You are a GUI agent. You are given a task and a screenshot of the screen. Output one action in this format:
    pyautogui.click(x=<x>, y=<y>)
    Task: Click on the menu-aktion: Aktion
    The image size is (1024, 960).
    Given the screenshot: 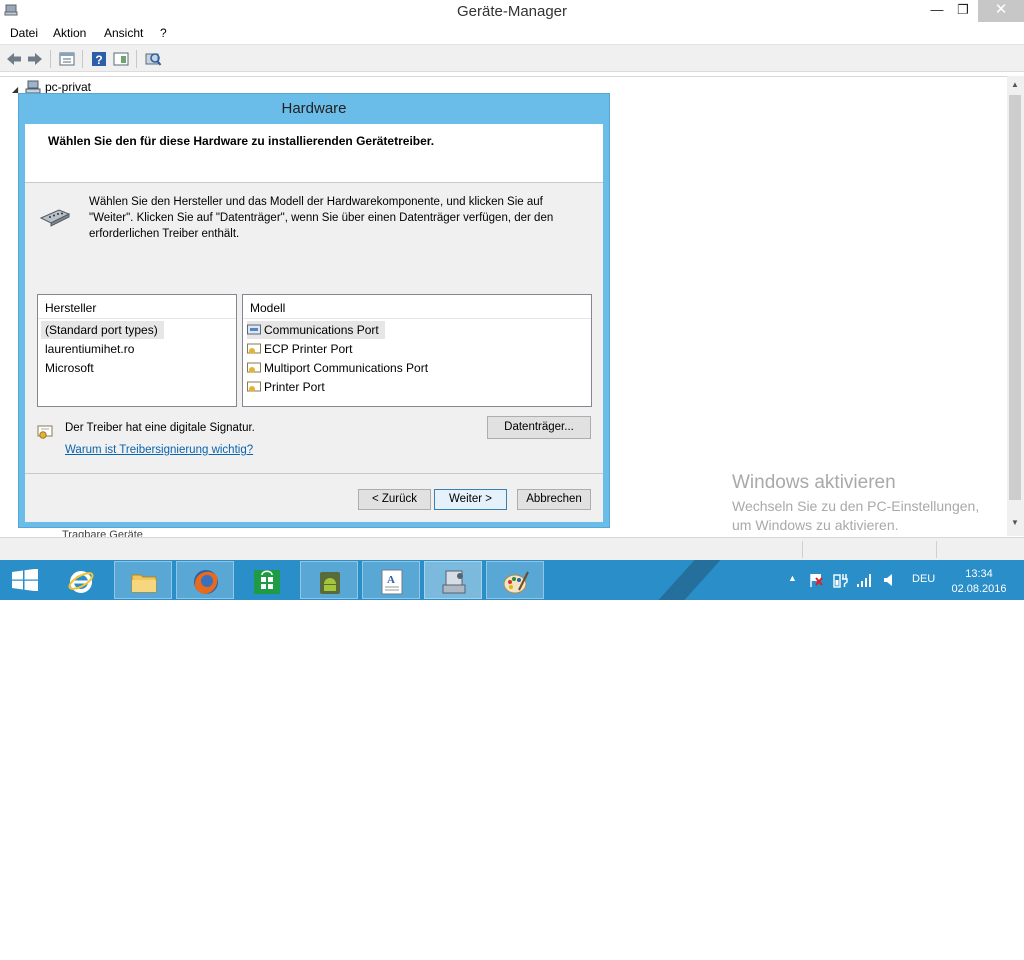 What is the action you would take?
    pyautogui.click(x=69, y=33)
    